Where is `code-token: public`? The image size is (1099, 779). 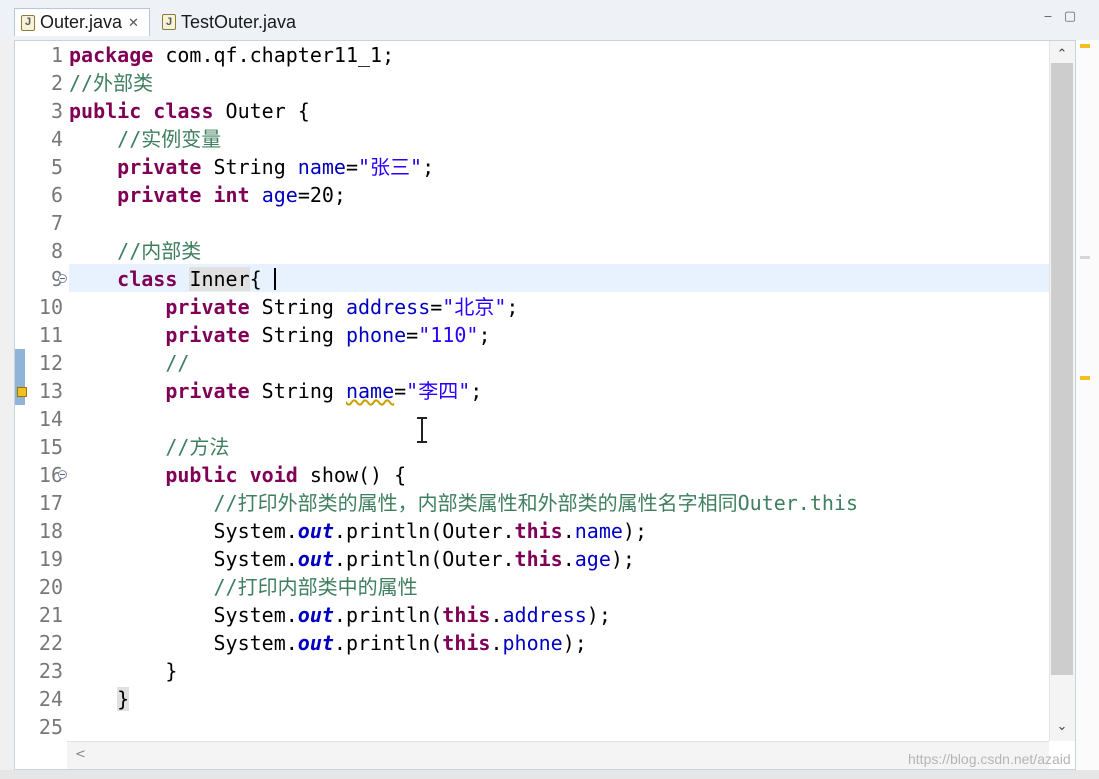
code-token: public is located at coordinates (105, 111).